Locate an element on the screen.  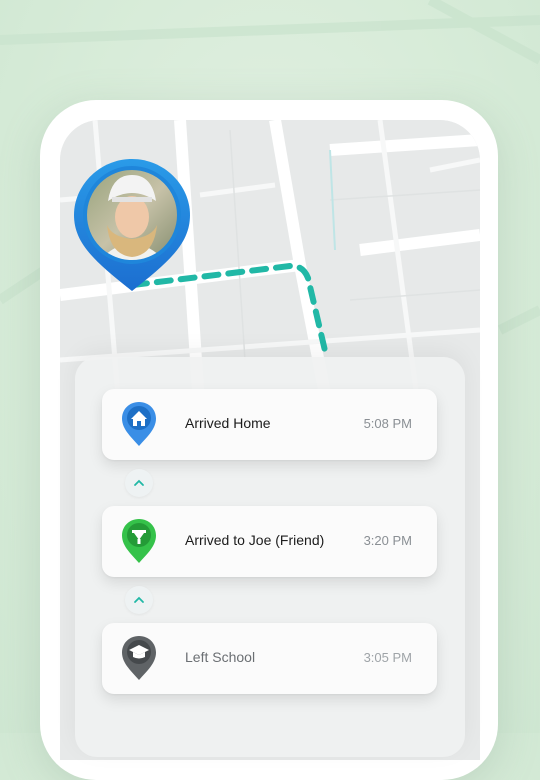
timeline-item-title: Left School is located at coordinates (220, 657).